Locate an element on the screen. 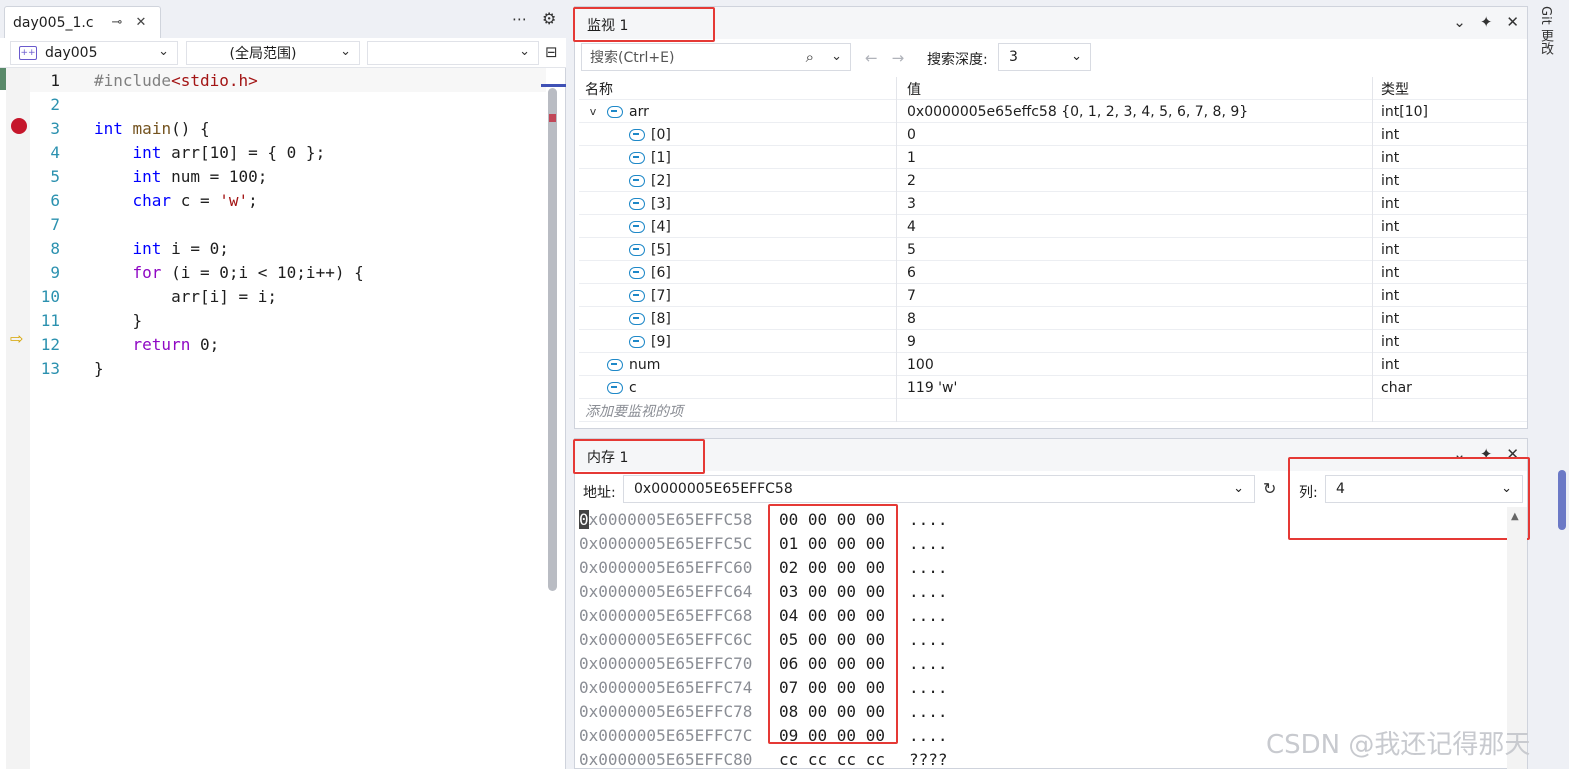  code-token: () { is located at coordinates (190, 128).